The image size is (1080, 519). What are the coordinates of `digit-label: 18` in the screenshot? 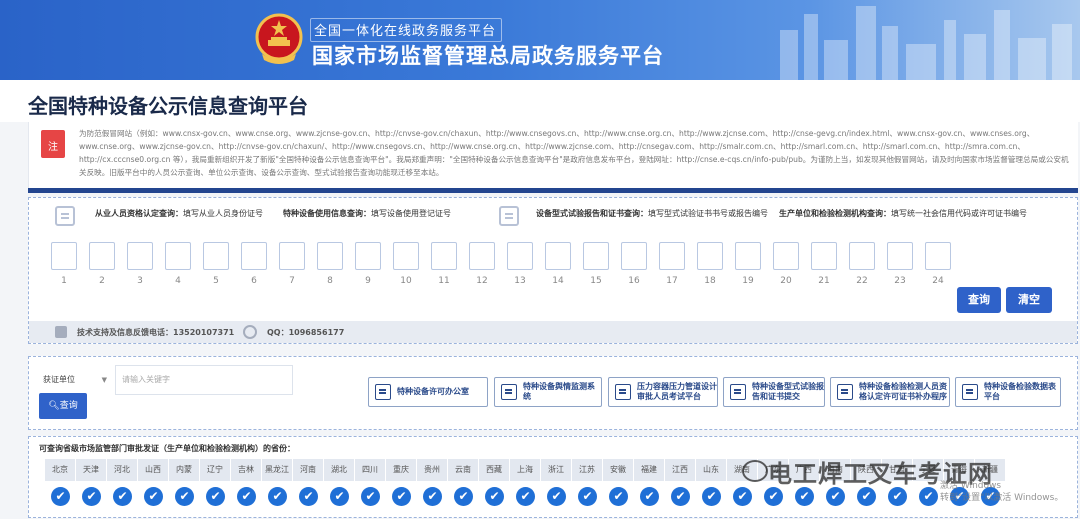 It's located at (710, 281).